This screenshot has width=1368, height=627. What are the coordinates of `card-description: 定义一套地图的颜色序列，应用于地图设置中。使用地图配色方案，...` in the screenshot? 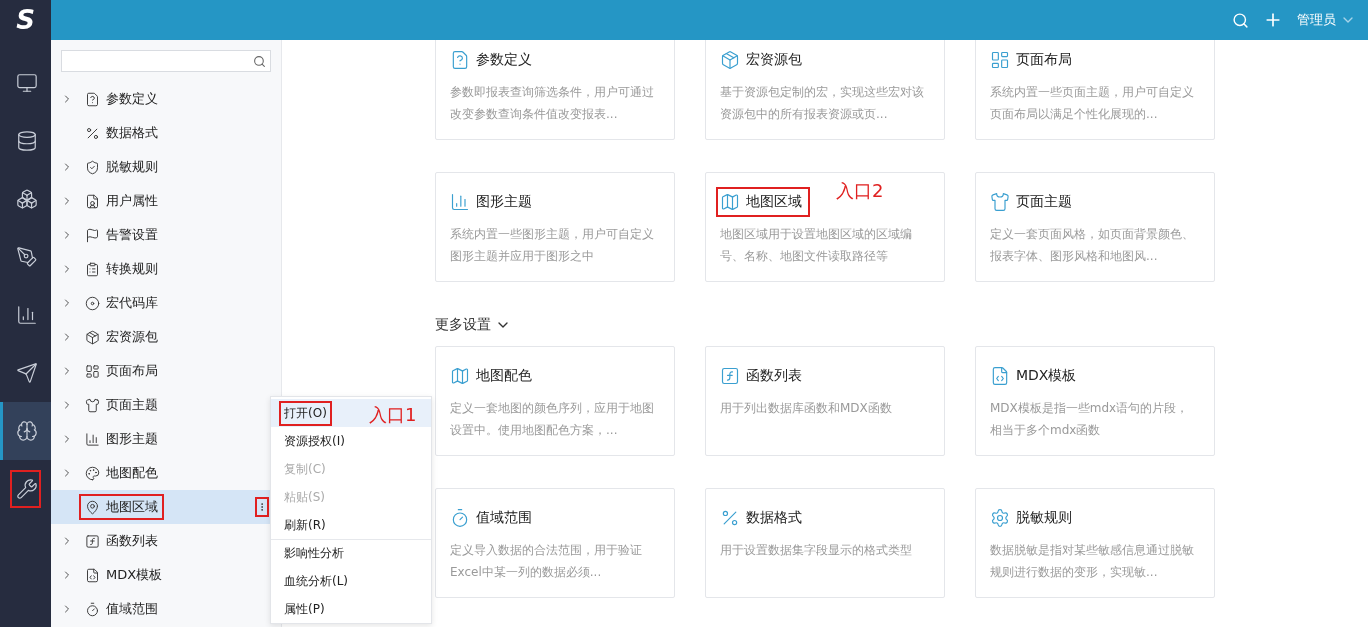 It's located at (552, 419).